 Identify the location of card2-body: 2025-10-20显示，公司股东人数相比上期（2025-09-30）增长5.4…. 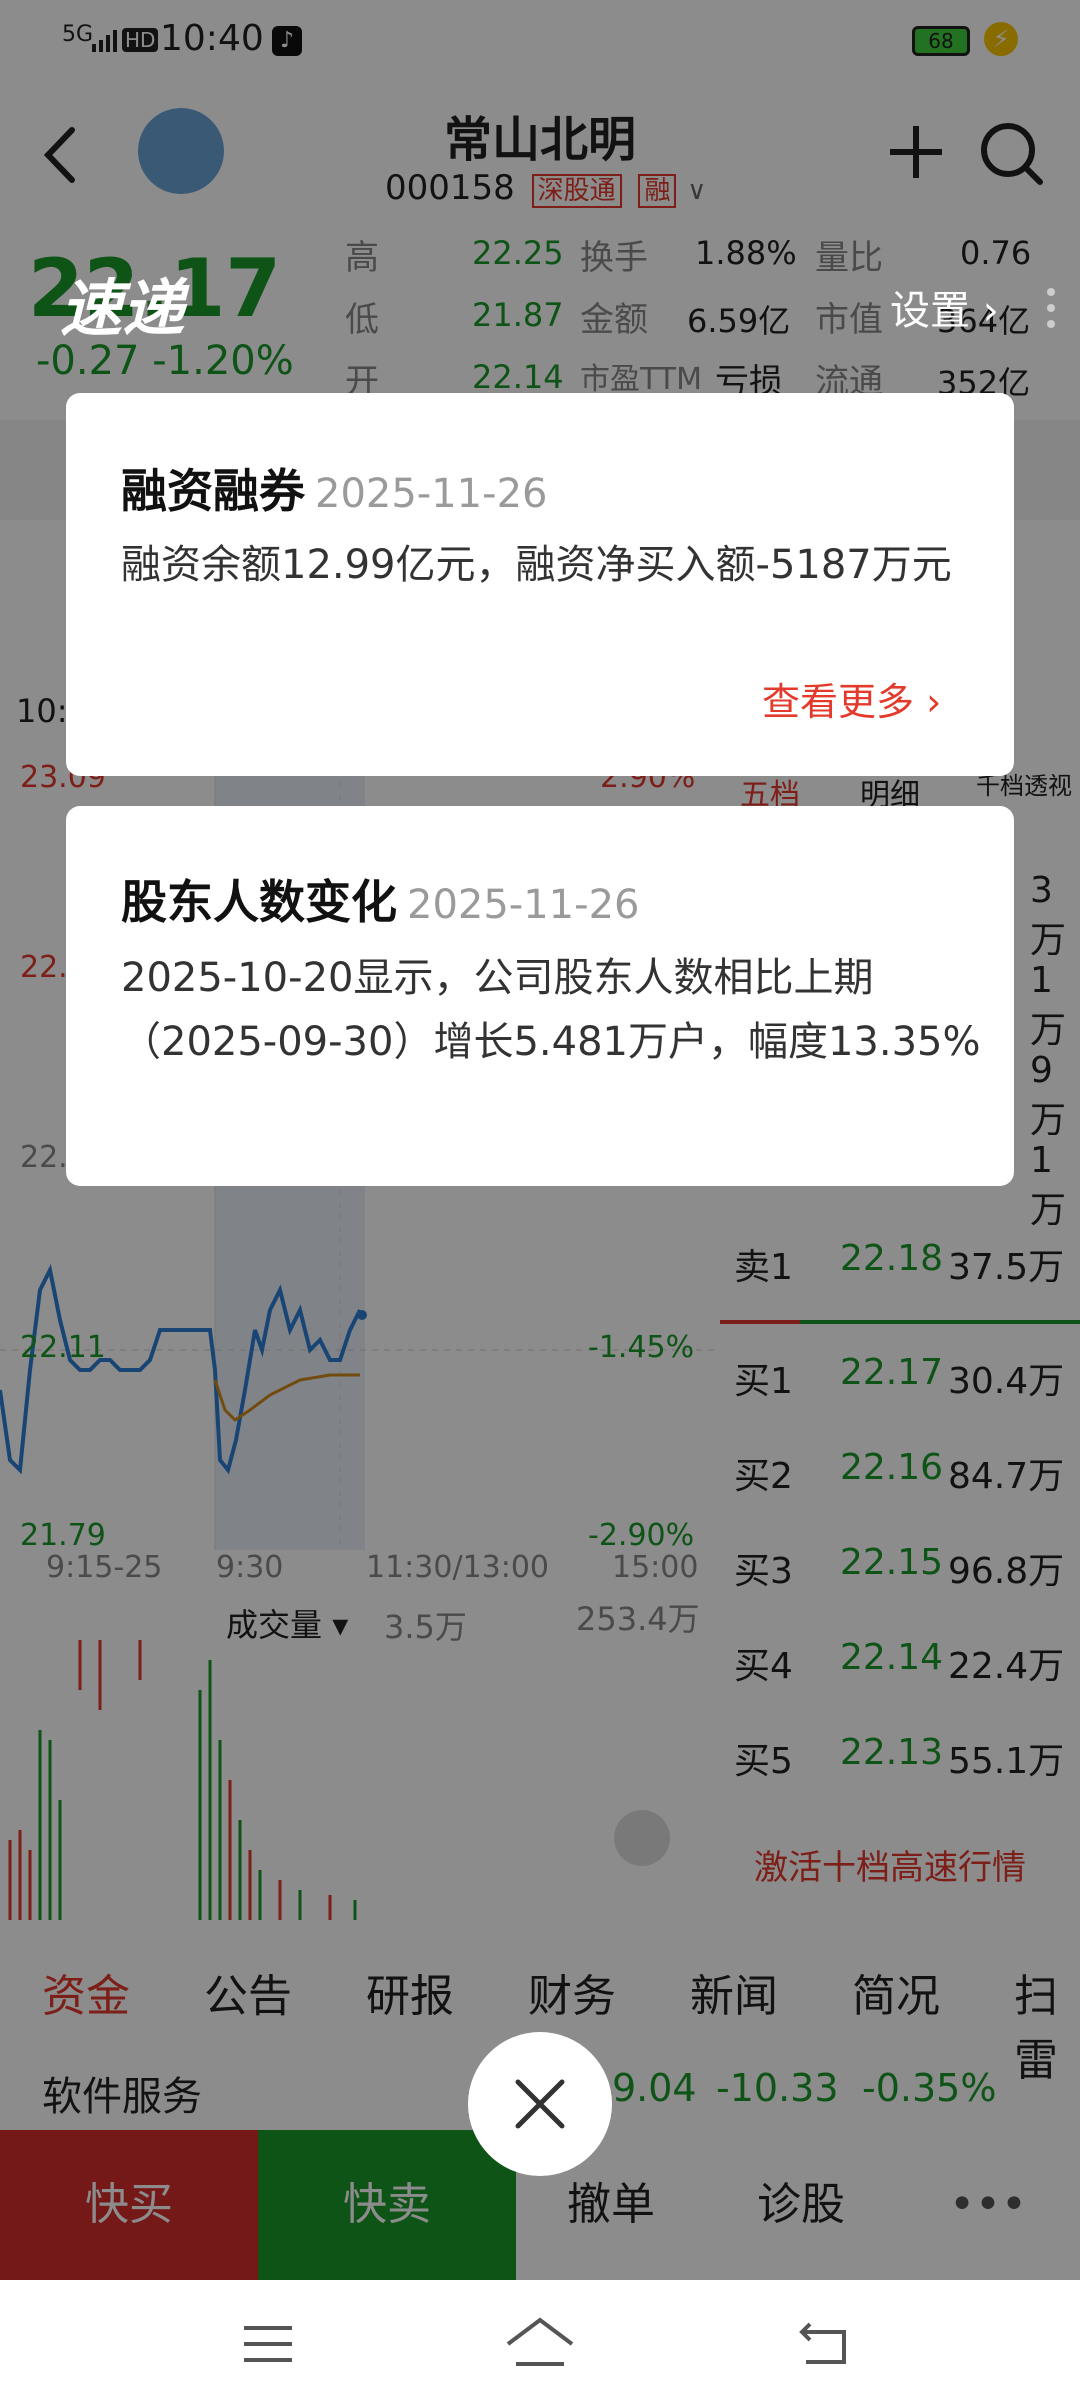
(551, 1010).